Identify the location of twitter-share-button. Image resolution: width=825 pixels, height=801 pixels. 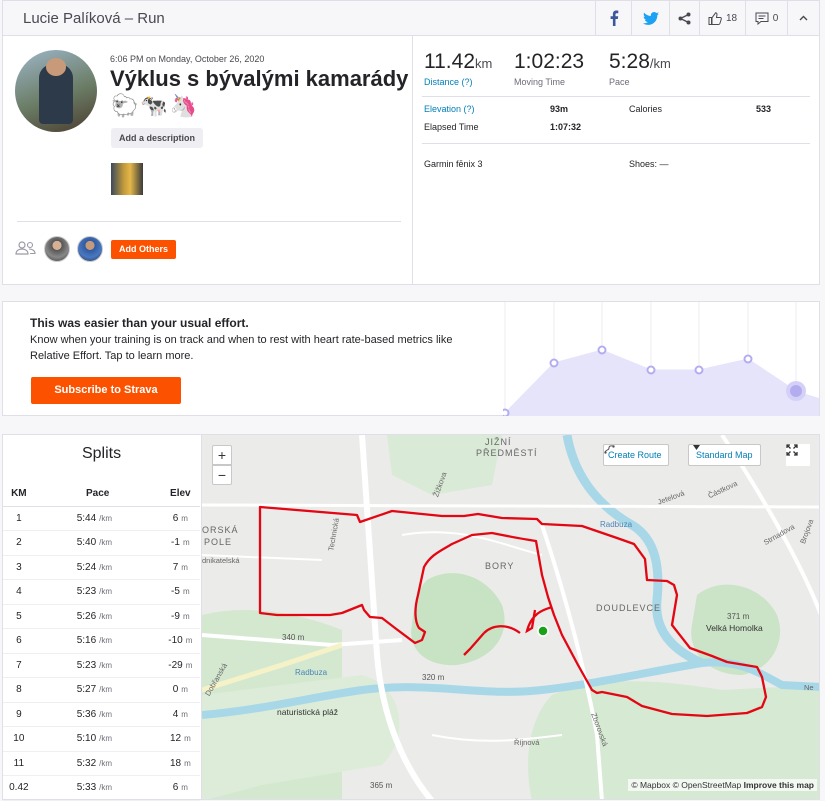
(650, 18).